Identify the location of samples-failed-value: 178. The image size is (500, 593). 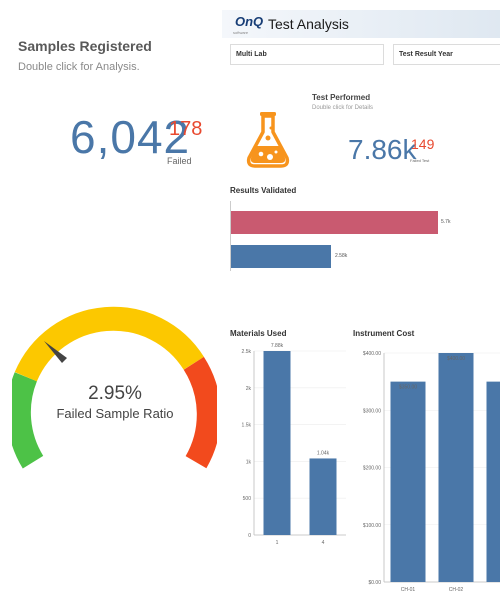
(186, 129).